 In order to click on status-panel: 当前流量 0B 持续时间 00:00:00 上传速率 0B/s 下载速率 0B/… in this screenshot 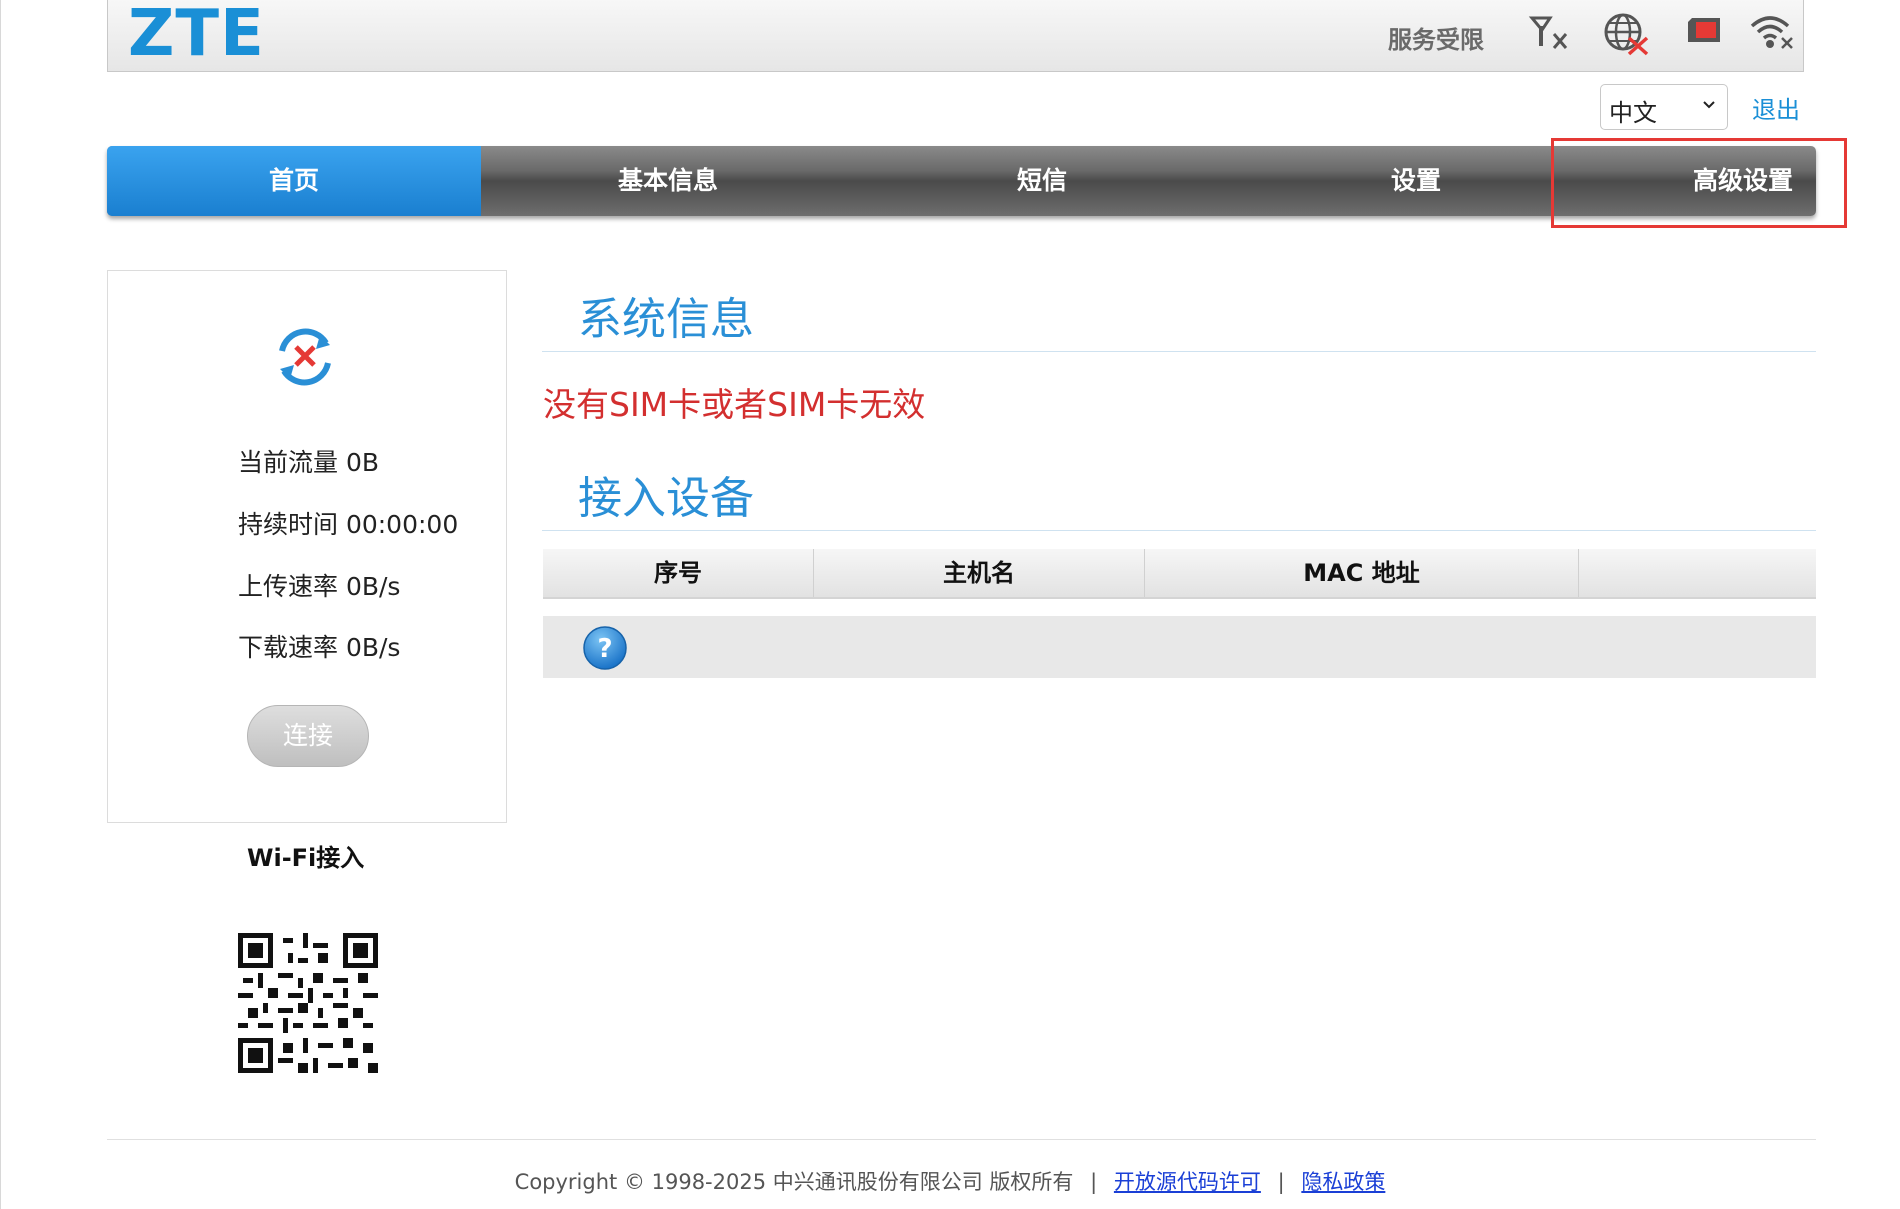, I will do `click(307, 546)`.